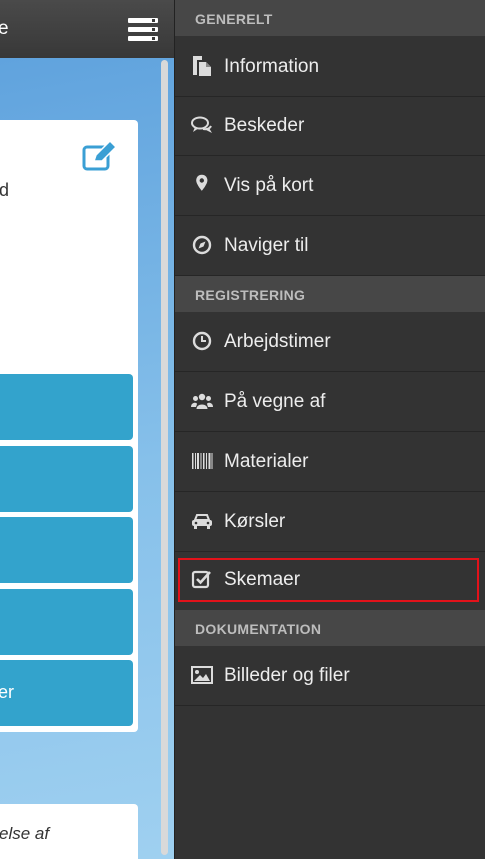 This screenshot has height=859, width=485. Describe the element at coordinates (4, 28) in the screenshot. I see `app-header-title: e` at that location.